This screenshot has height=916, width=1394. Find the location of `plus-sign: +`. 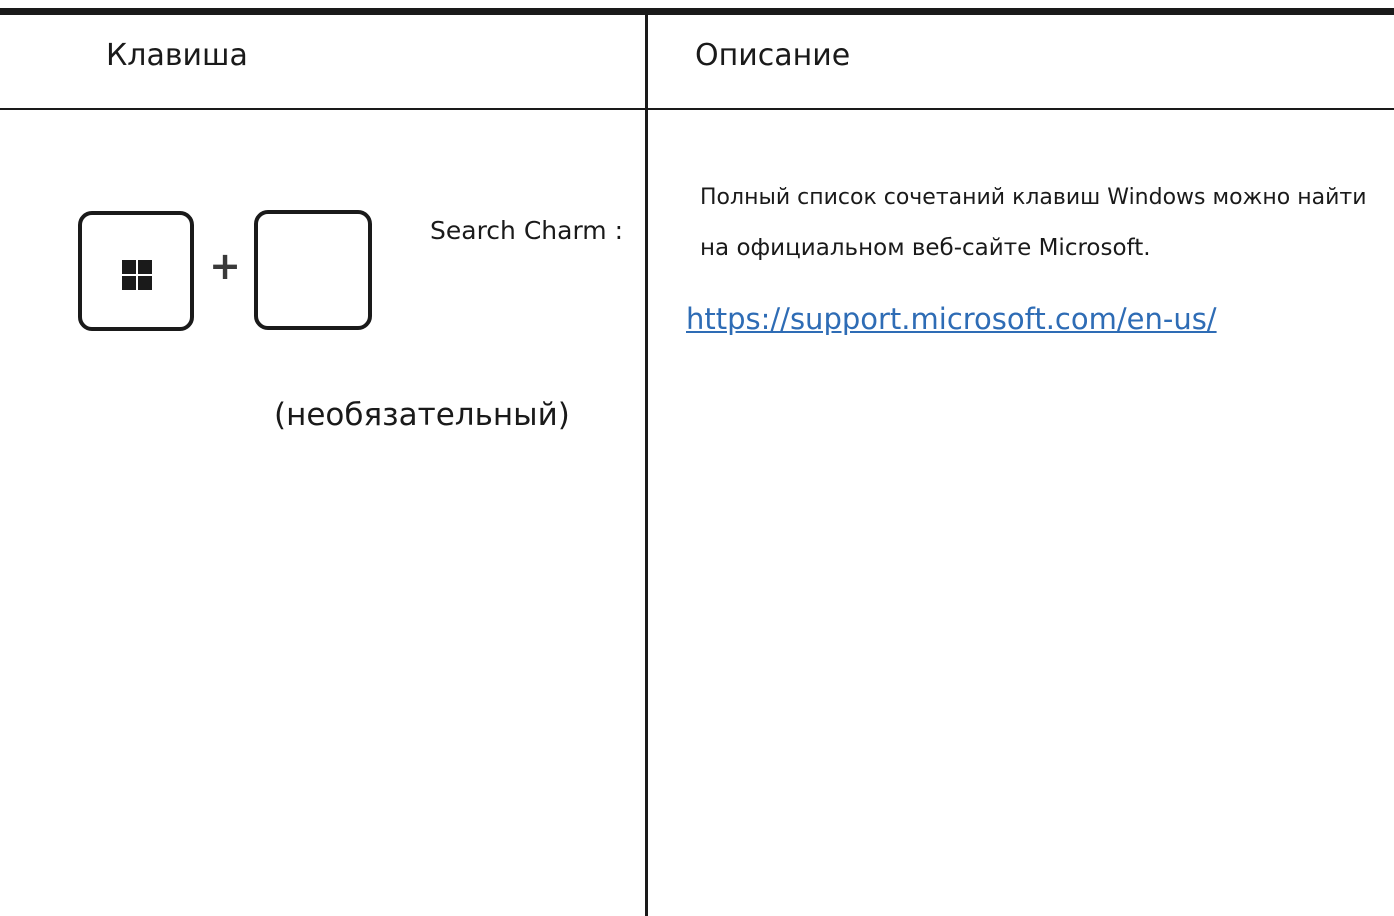

plus-sign: + is located at coordinates (225, 266).